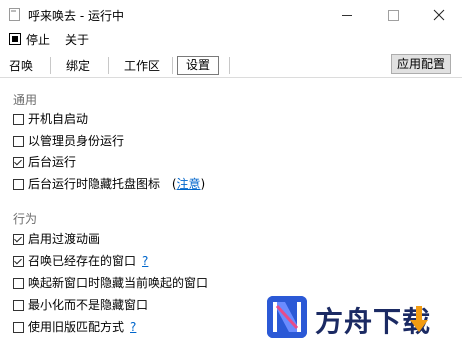 This screenshot has width=462, height=357. I want to click on section-title-general: 通用, so click(25, 100).